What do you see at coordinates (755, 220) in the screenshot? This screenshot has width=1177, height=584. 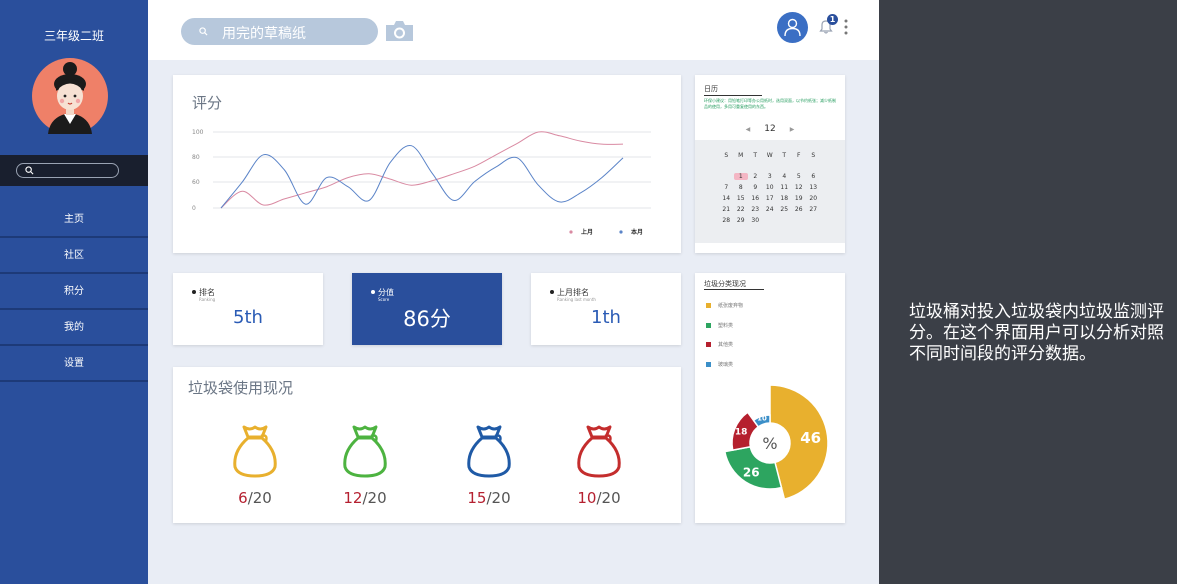 I see `calendar-day: 30` at bounding box center [755, 220].